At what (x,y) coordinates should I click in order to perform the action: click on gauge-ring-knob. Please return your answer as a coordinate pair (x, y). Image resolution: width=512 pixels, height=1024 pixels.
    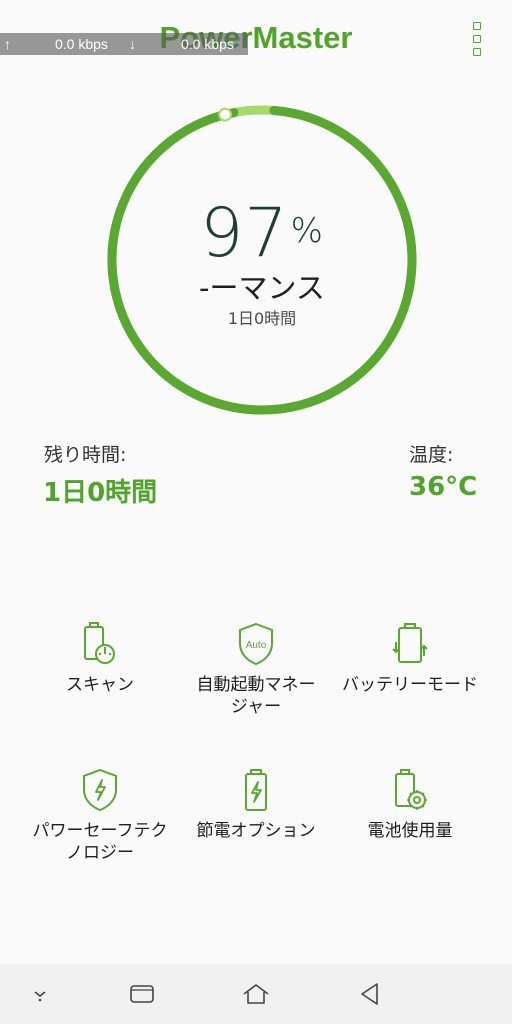
    Looking at the image, I should click on (225, 114).